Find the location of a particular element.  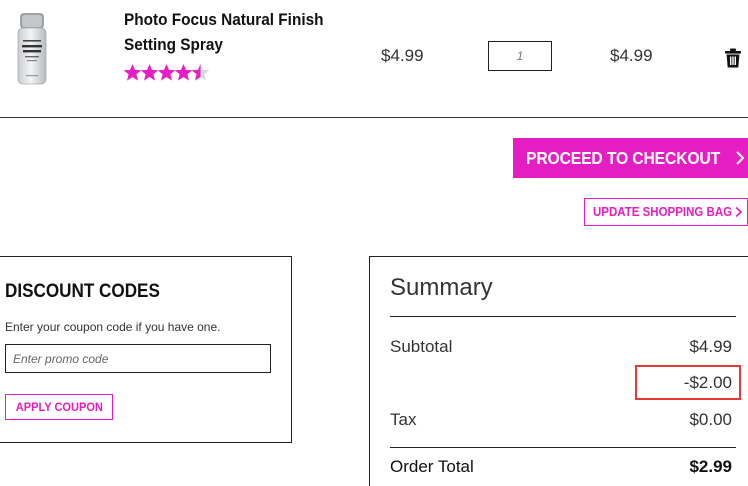

update-shopping-bag-button: UPDATE SHOPPING BAG is located at coordinates (666, 212).